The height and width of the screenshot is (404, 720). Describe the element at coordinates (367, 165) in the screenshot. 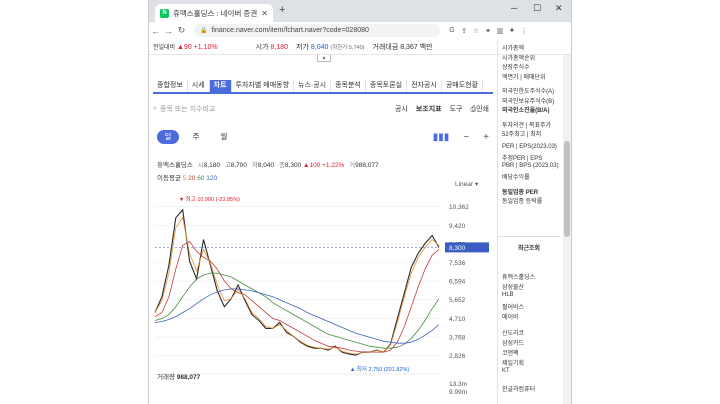

I see `info-volume: 988,077` at that location.